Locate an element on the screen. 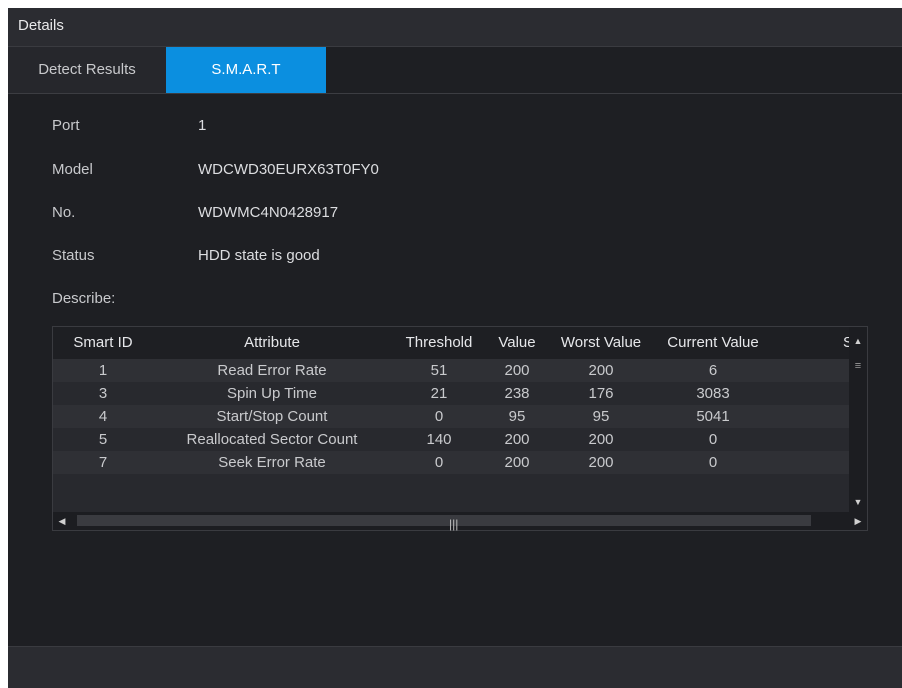 Image resolution: width=902 pixels, height=688 pixels. cell-attribute: Start/Stop Count is located at coordinates (272, 416).